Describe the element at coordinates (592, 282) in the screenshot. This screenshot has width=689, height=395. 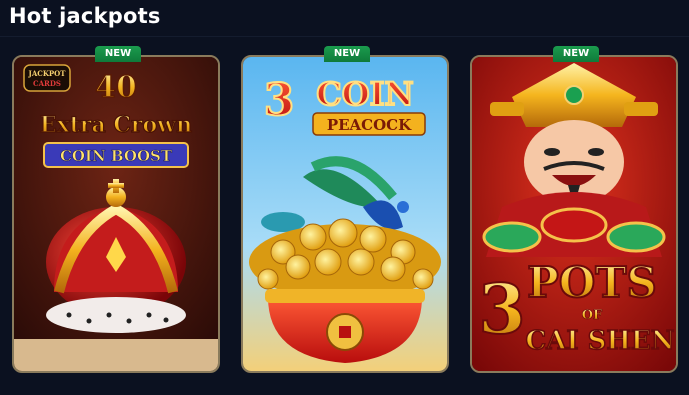
I see `game-title-main: POTS` at that location.